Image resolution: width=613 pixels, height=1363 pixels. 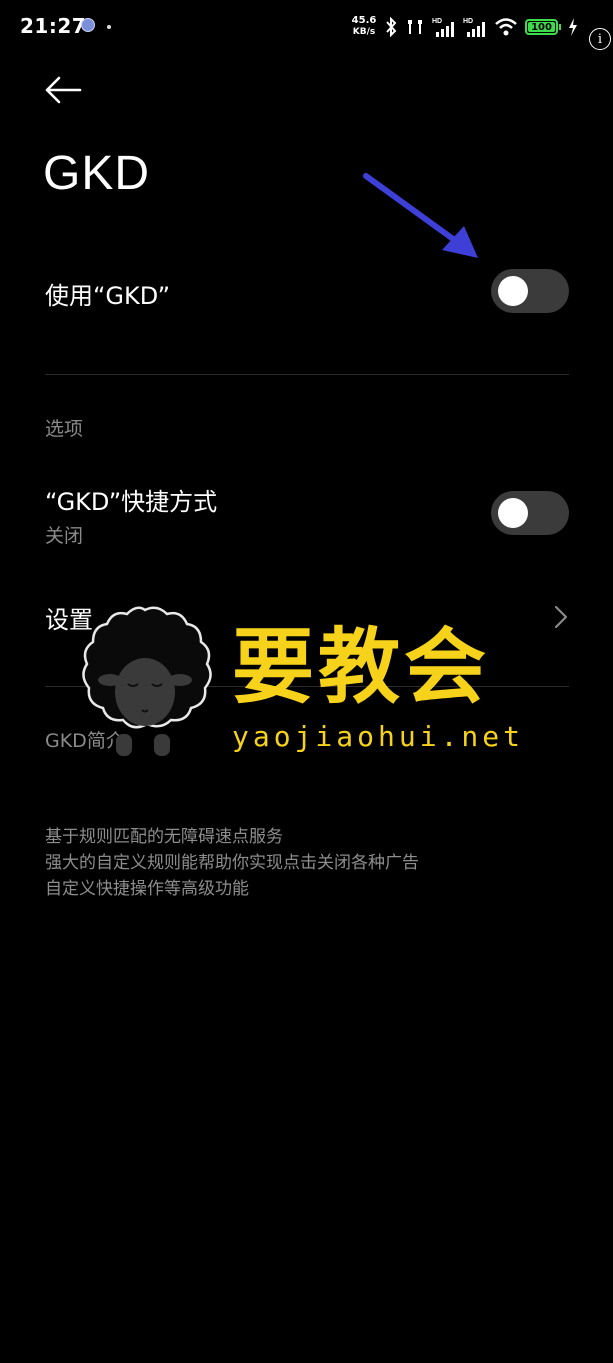 I want to click on earbuds-icon, so click(x=415, y=27).